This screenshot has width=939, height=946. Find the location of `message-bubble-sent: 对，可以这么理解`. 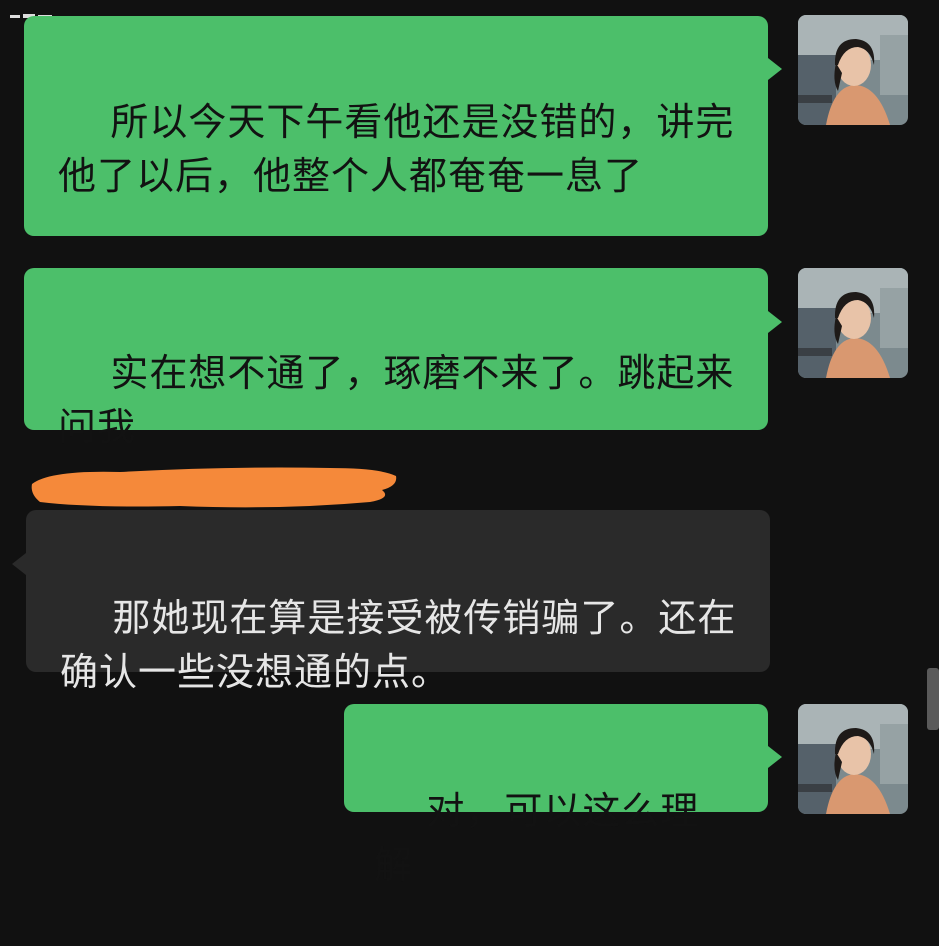

message-bubble-sent: 对，可以这么理解 is located at coordinates (556, 795).